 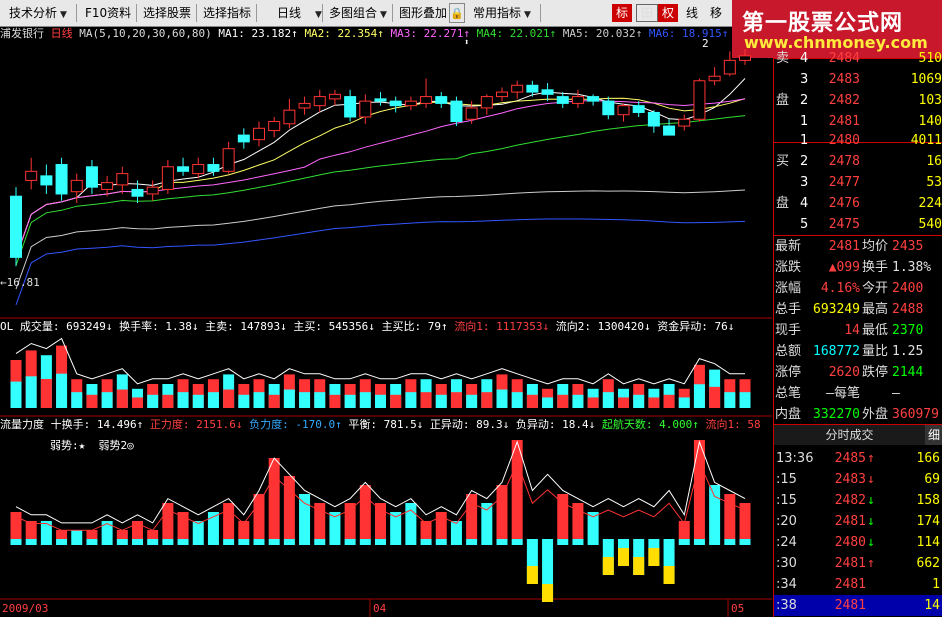 I want to click on multi-chart-menu: 多图组合 ▼, so click(x=358, y=13).